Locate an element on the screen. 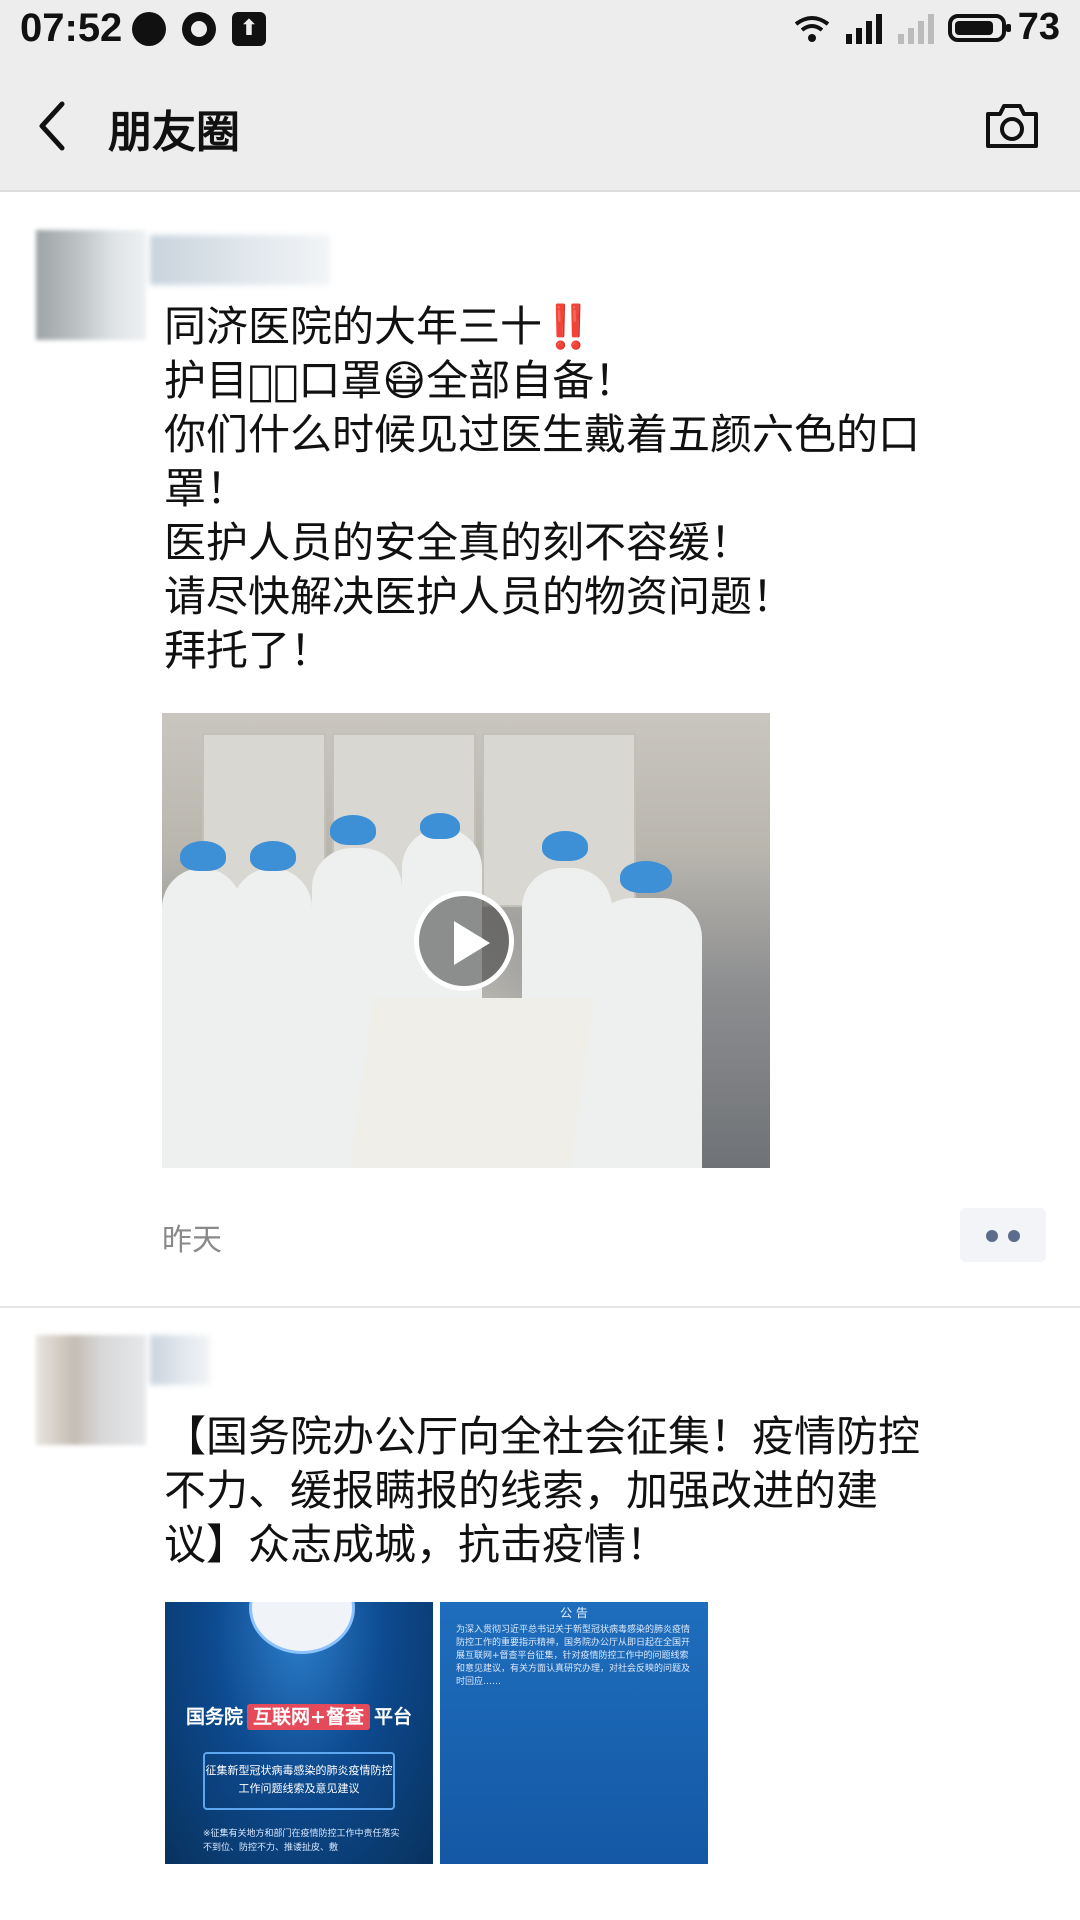 Image resolution: width=1080 pixels, height=1920 pixels. post-line: 议】众志成城，抗击疫情！ is located at coordinates (416, 1544).